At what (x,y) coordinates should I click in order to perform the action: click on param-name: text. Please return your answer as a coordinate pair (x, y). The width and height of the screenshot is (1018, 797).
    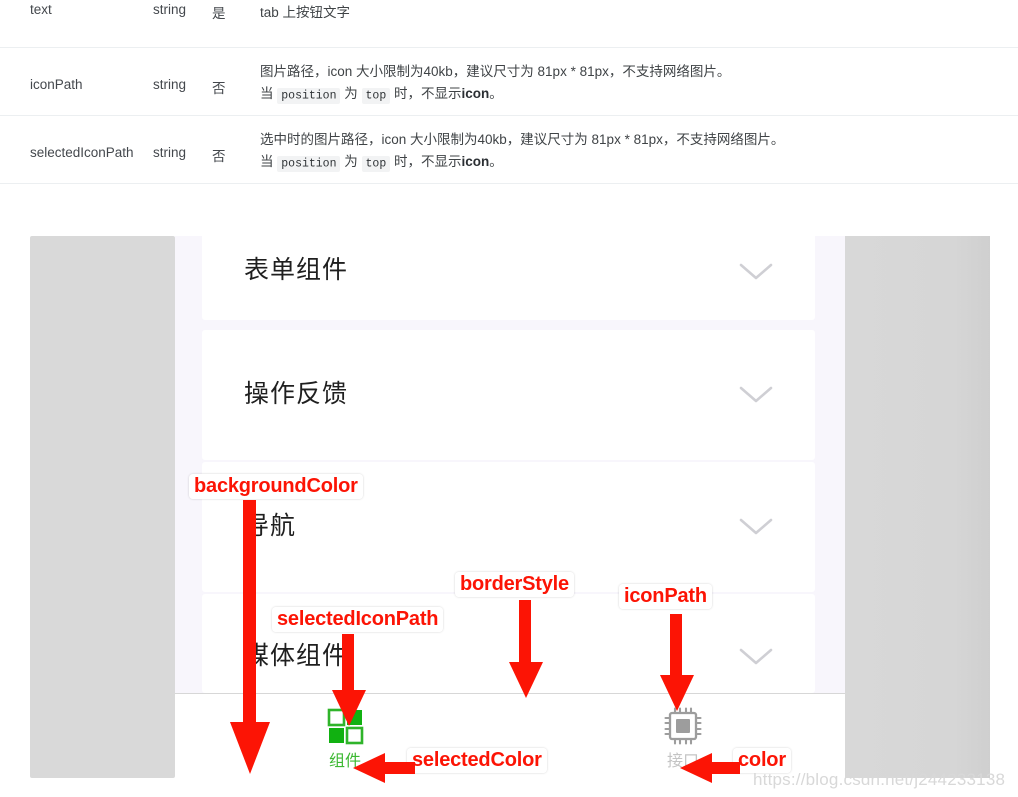
    Looking at the image, I should click on (41, 9).